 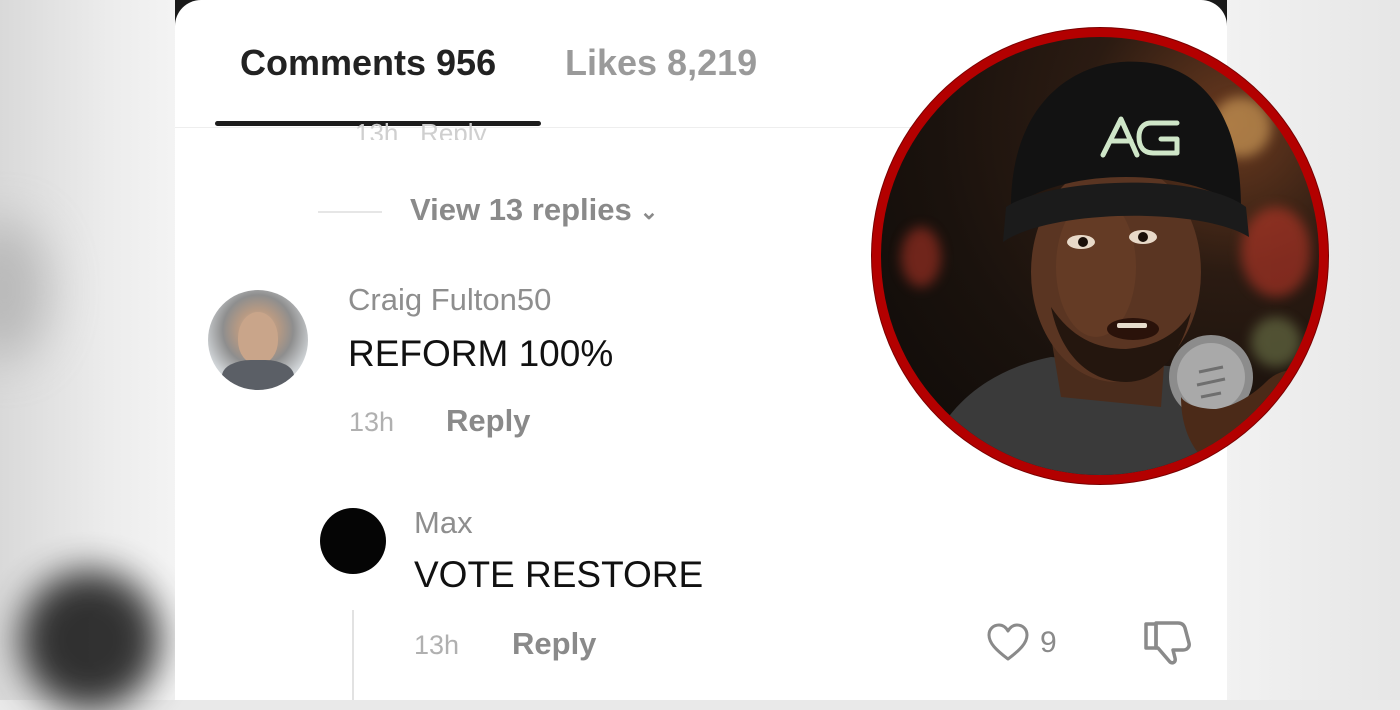 I want to click on comment-text: REFORM 100%, so click(x=481, y=353).